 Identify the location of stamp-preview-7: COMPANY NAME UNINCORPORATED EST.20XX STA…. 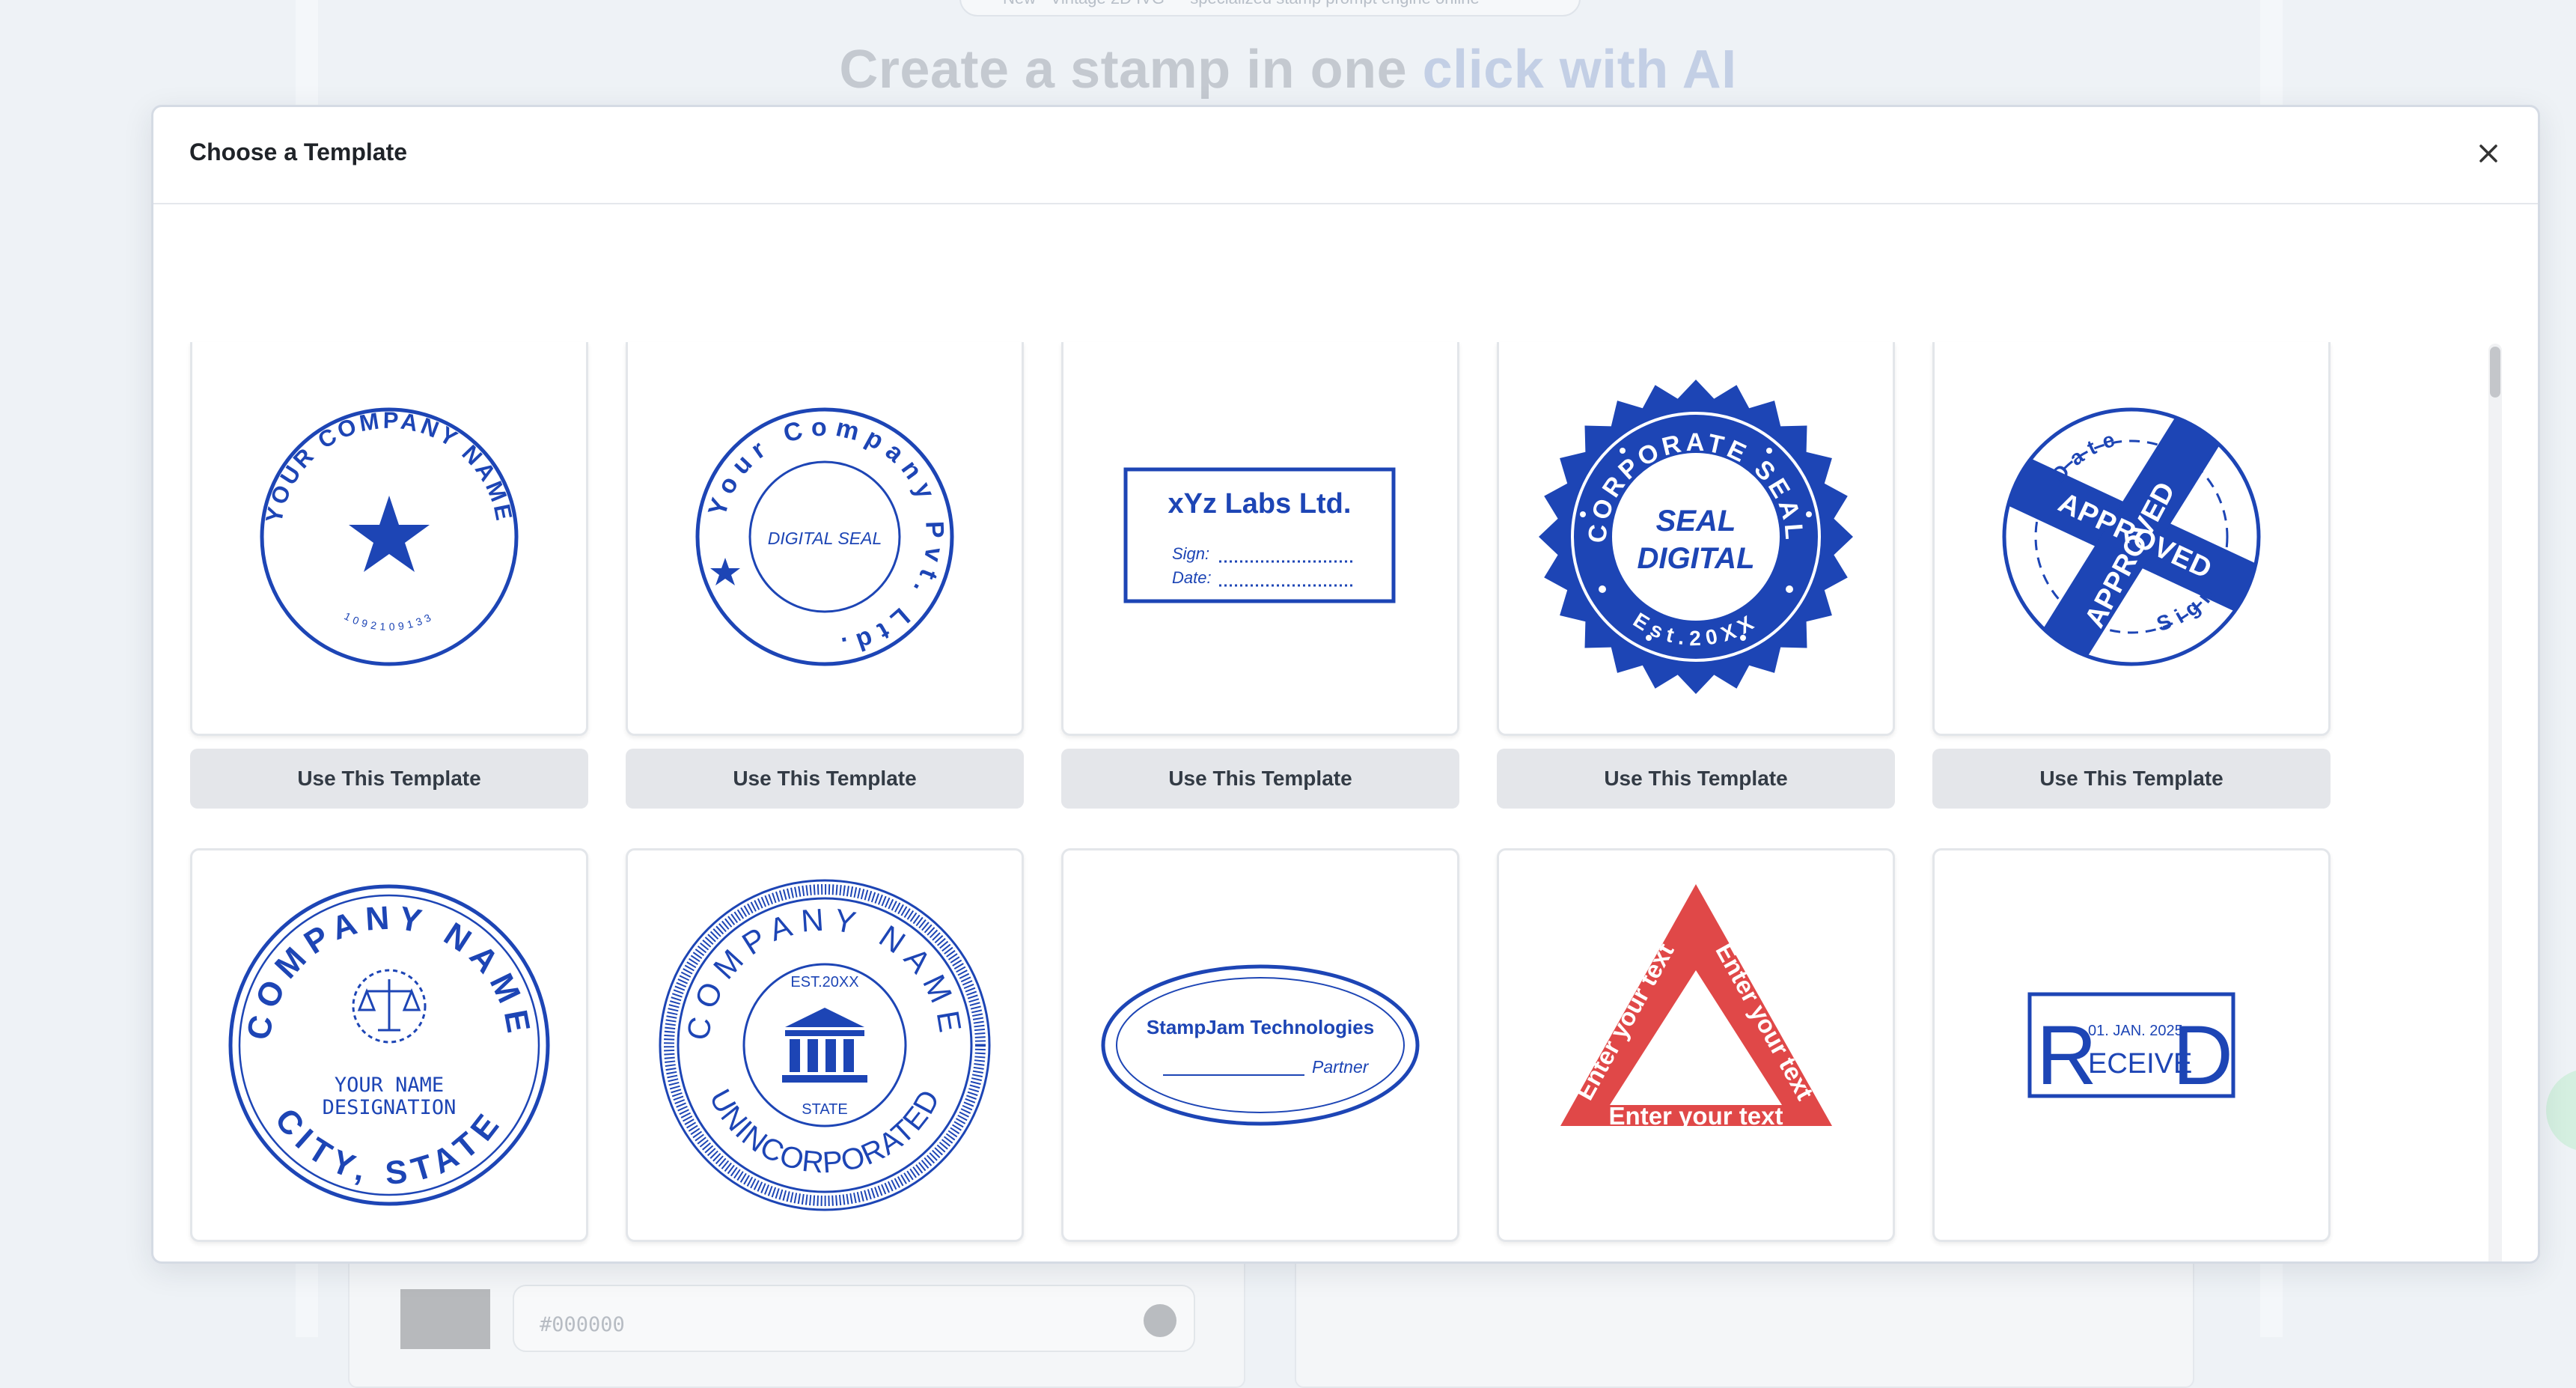
(825, 1045).